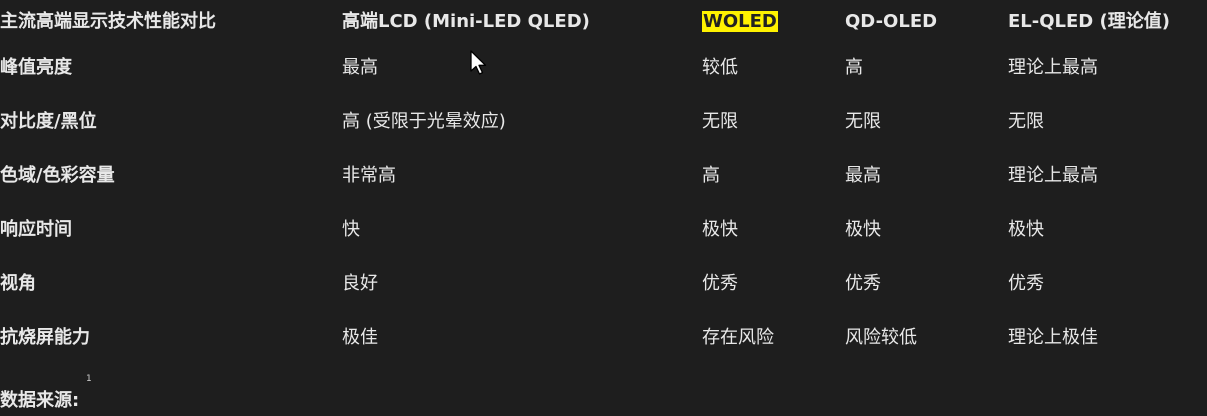 The image size is (1207, 416). Describe the element at coordinates (1053, 337) in the screenshot. I see `table-cell: 理论上极佳` at that location.